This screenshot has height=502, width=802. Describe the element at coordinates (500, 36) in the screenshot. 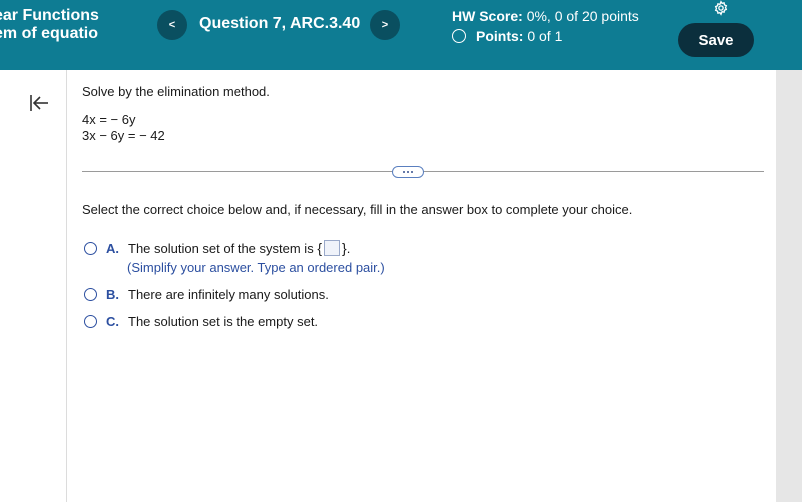

I see `points-label: Points:` at that location.